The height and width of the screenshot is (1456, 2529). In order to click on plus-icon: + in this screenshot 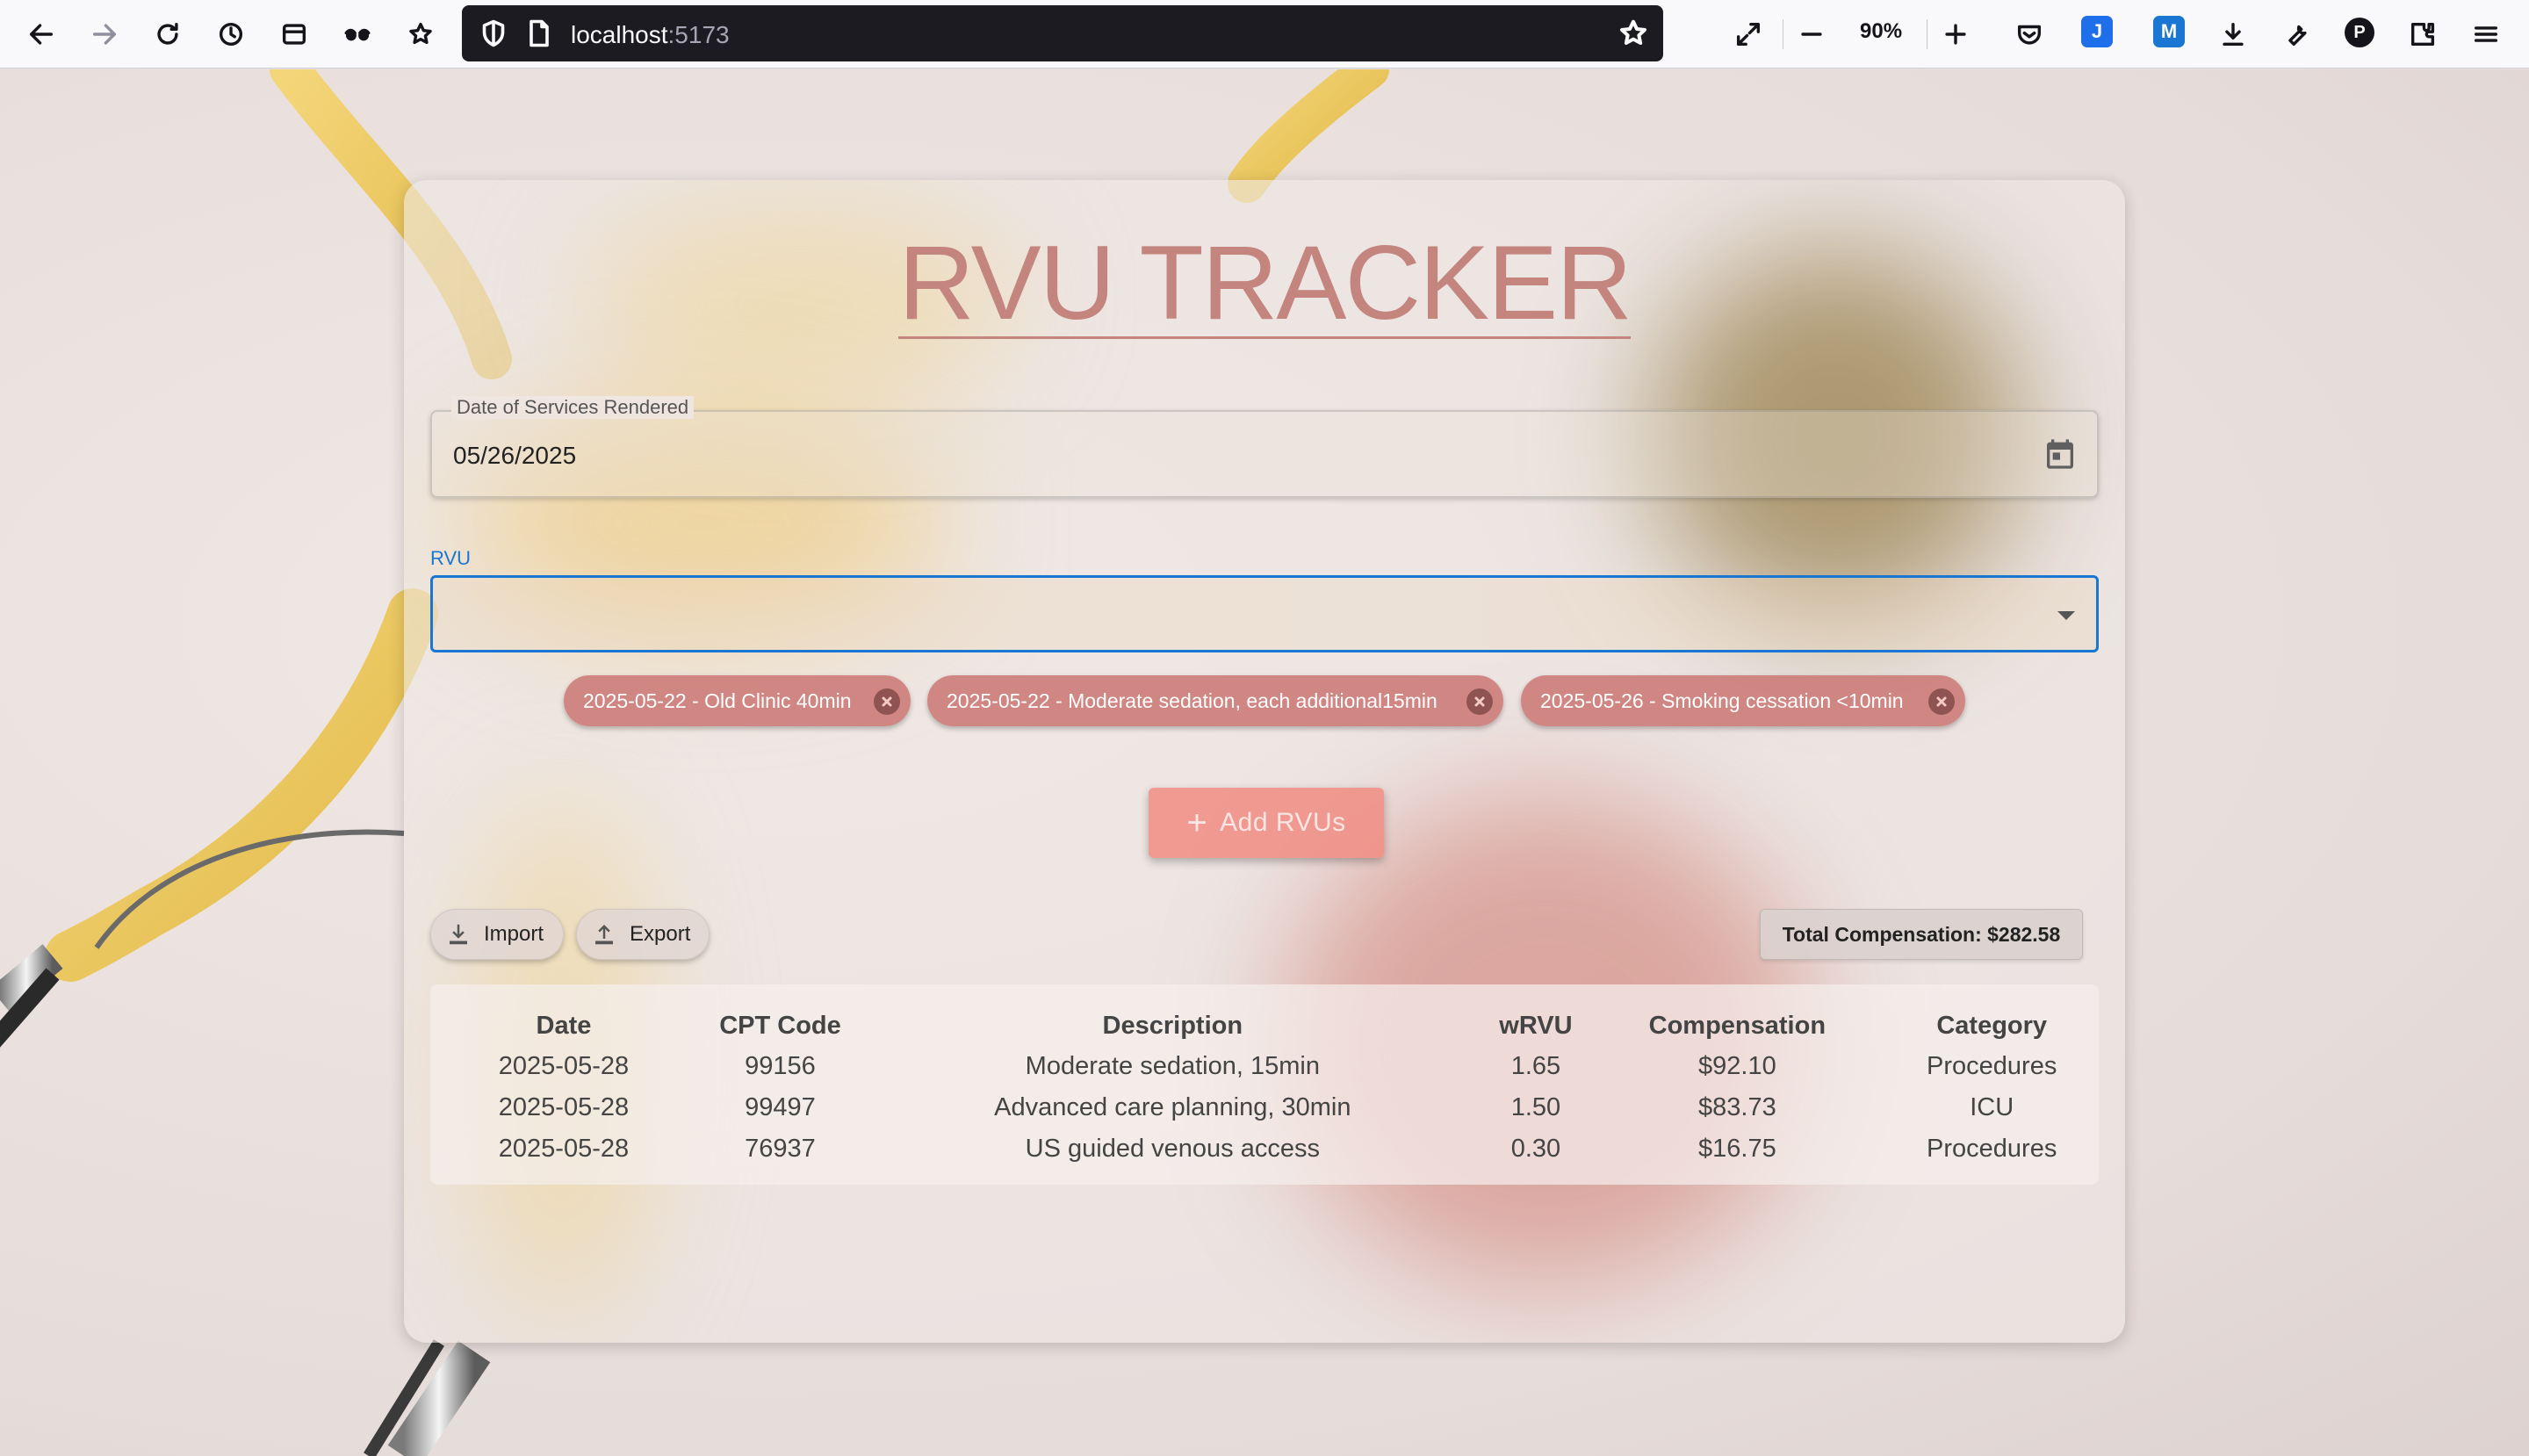, I will do `click(1197, 823)`.